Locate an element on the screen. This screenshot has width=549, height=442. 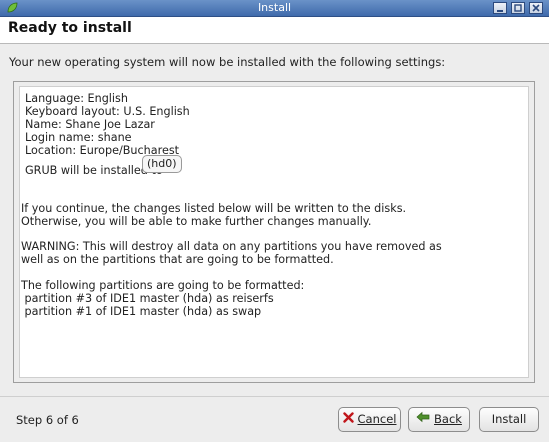
install-label: Install is located at coordinates (509, 419).